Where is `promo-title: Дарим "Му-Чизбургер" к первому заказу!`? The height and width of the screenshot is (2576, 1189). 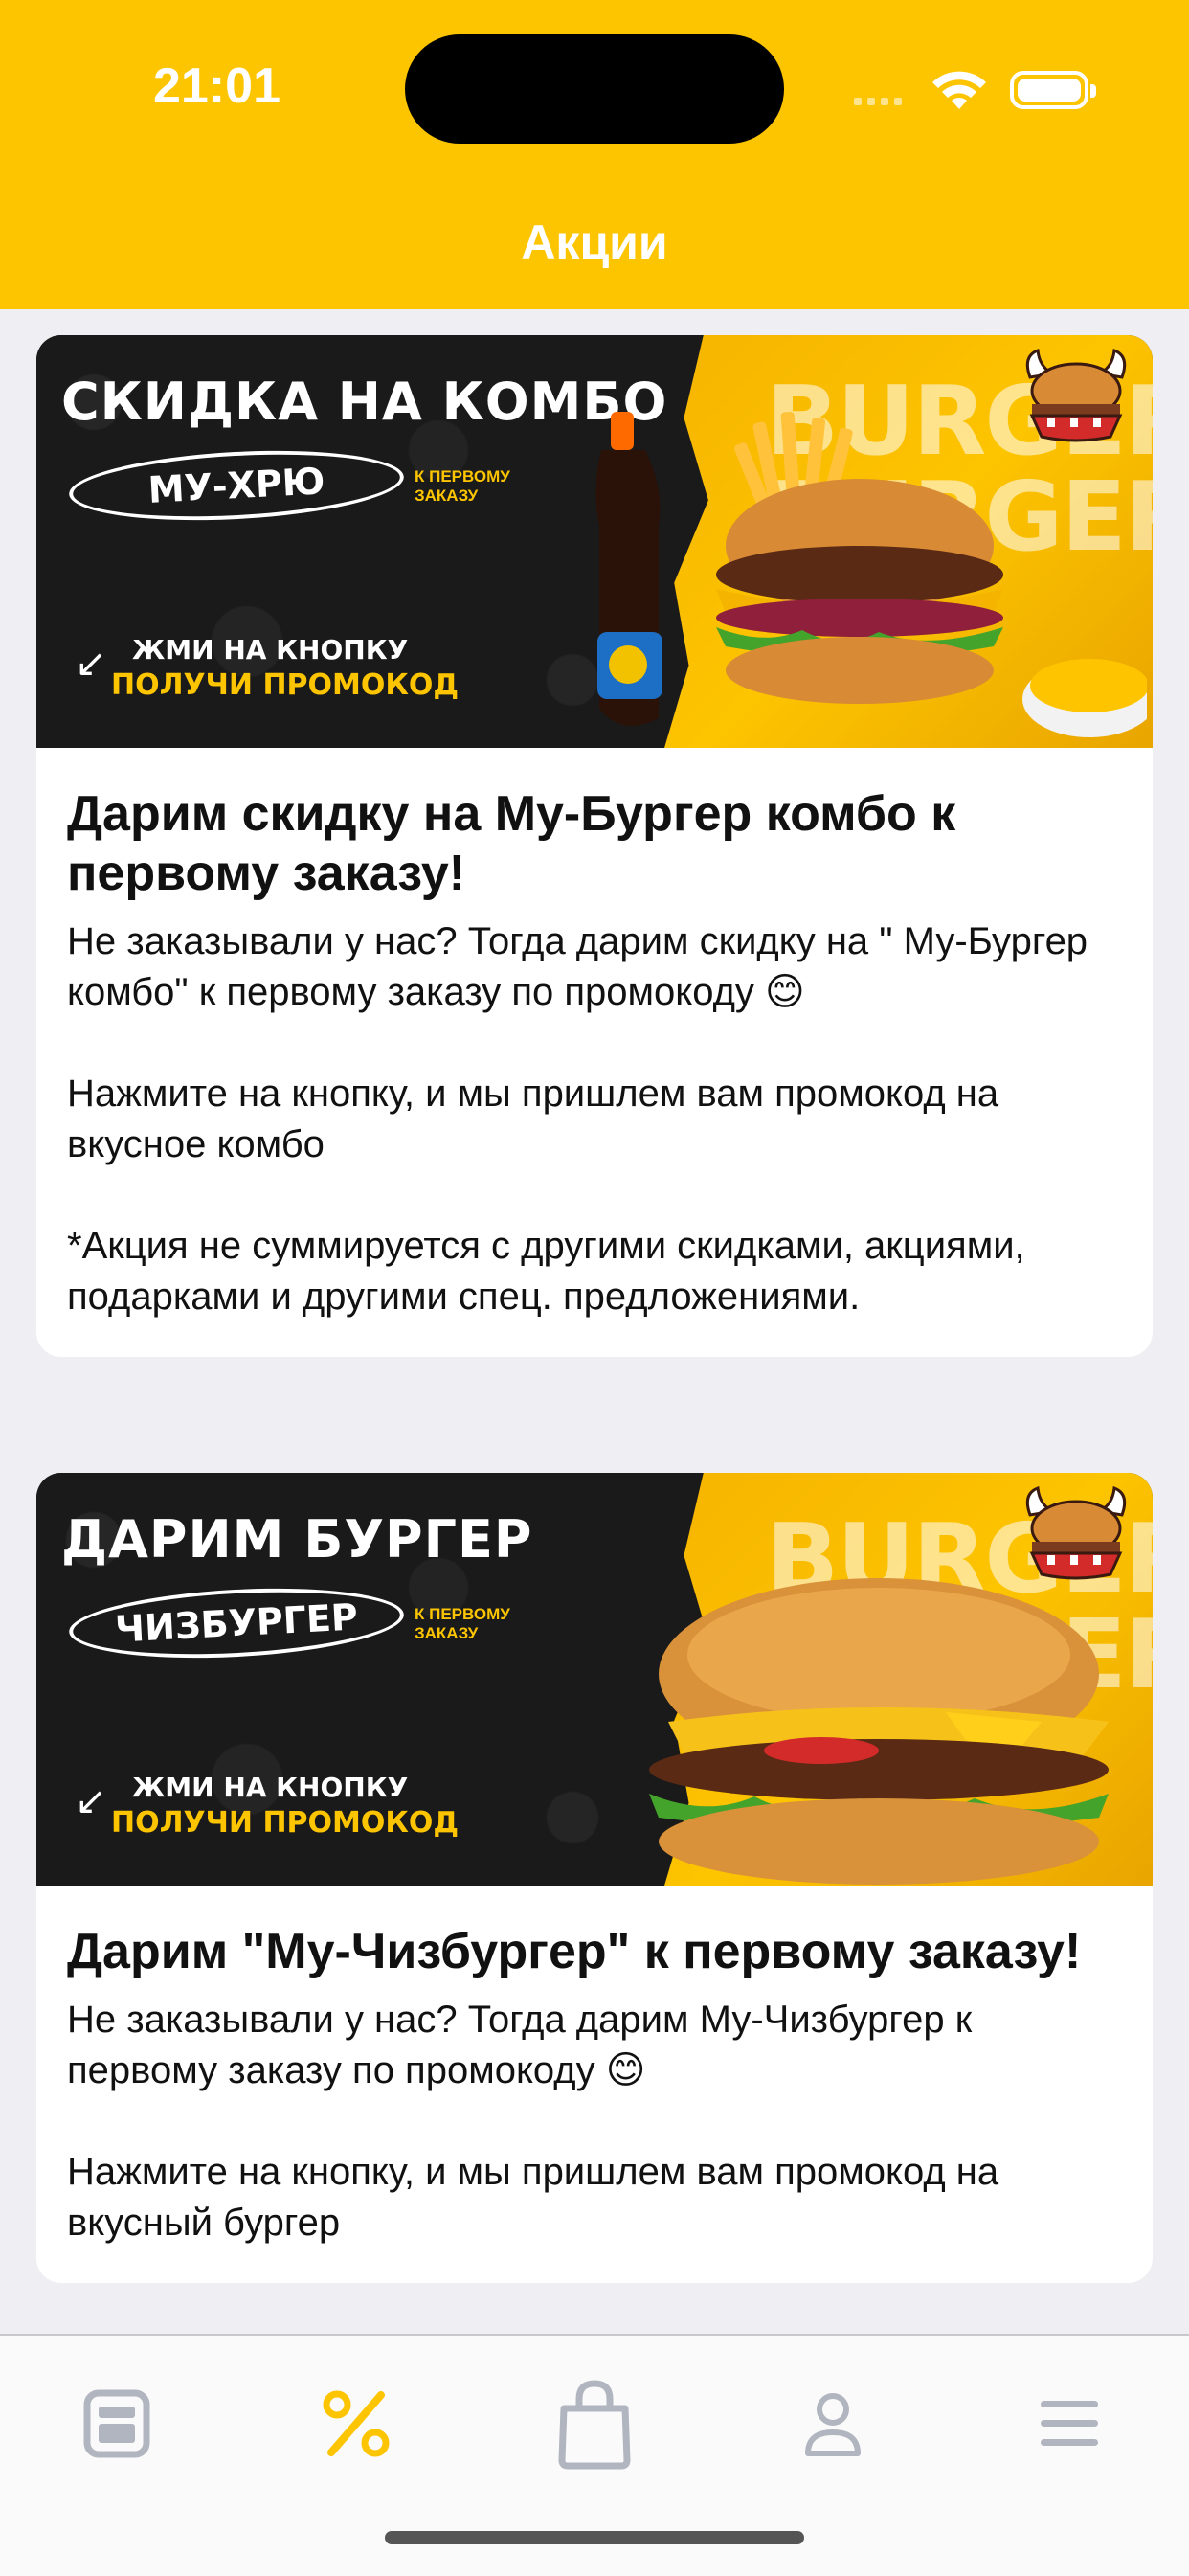
promo-title: Дарим "Му-Чизбургер" к первому заказу! is located at coordinates (574, 1951).